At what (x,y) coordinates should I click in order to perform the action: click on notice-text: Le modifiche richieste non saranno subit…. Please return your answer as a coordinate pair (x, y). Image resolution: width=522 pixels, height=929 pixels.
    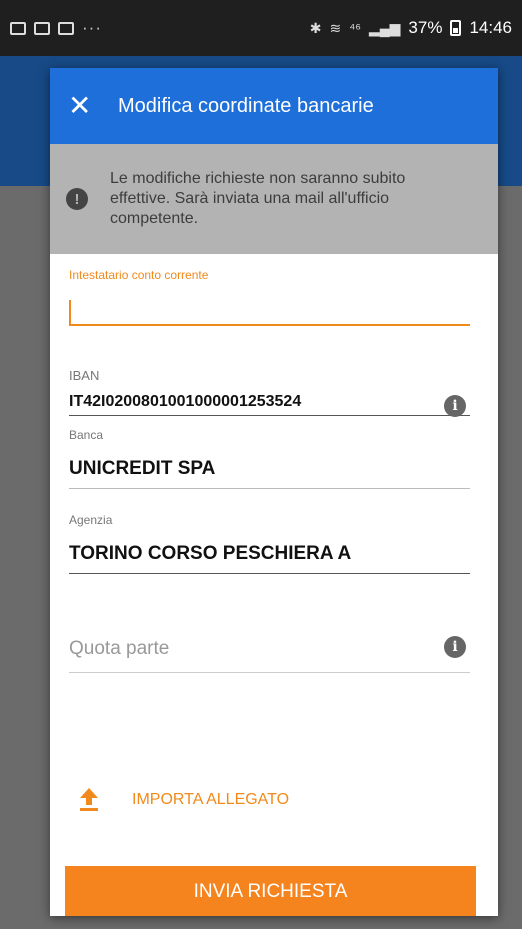
    Looking at the image, I should click on (258, 198).